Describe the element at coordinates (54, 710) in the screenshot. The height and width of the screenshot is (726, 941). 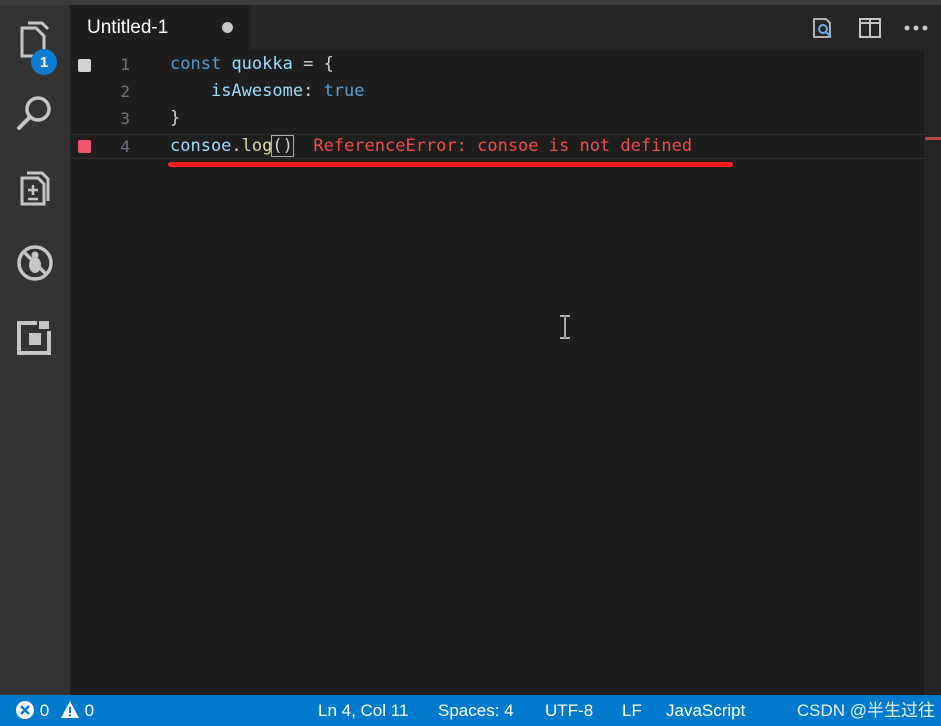
I see `problems-indicator: 0 0` at that location.